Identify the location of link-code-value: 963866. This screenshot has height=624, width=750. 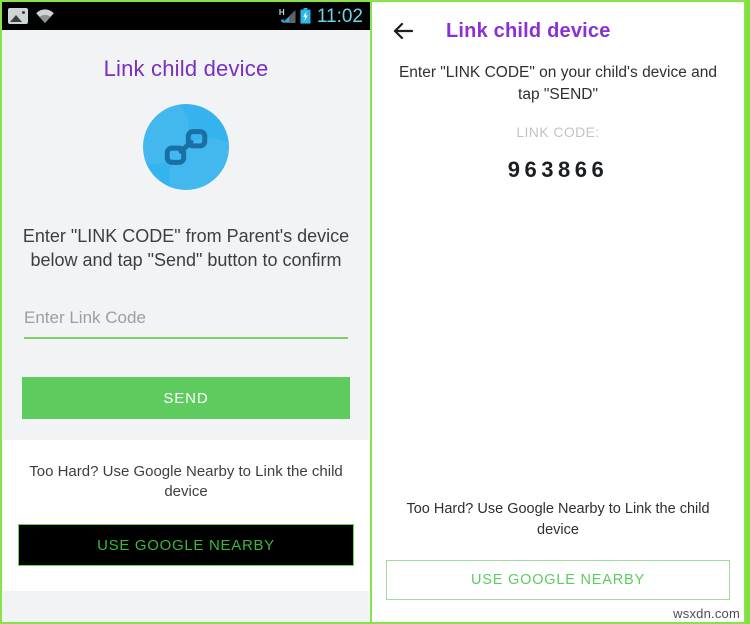
(558, 169).